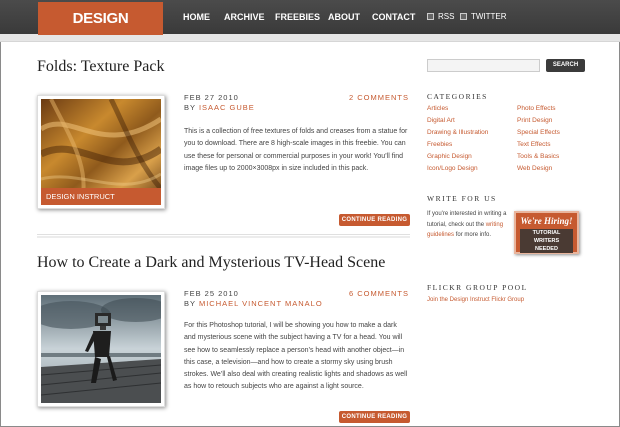 The image size is (620, 427). I want to click on category-photo-effects: Photo Effects, so click(536, 108).